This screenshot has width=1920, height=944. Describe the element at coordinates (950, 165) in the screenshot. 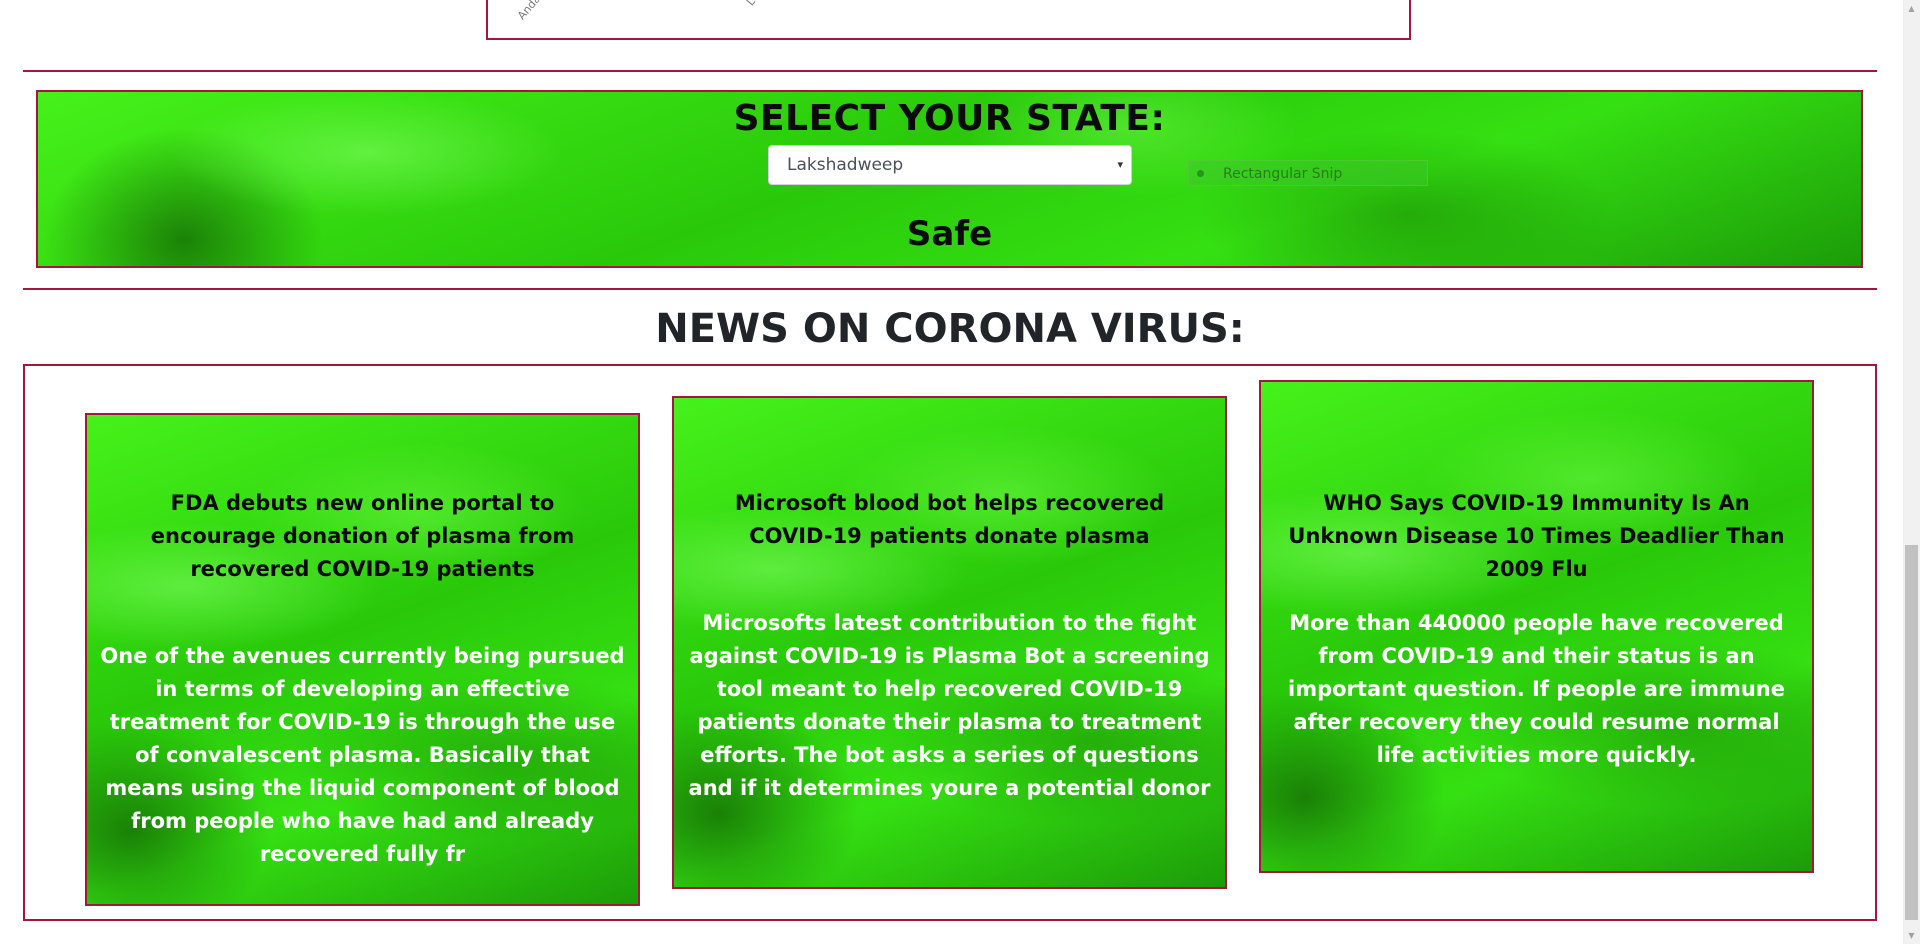

I see `state-select-dropdown: Lakshadweep ▾` at that location.